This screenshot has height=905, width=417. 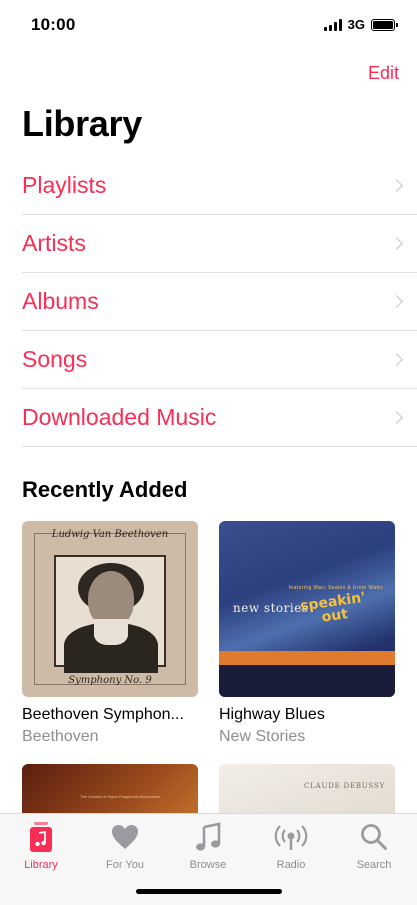 What do you see at coordinates (105, 489) in the screenshot?
I see `section-title-recently-added: Recently Added` at bounding box center [105, 489].